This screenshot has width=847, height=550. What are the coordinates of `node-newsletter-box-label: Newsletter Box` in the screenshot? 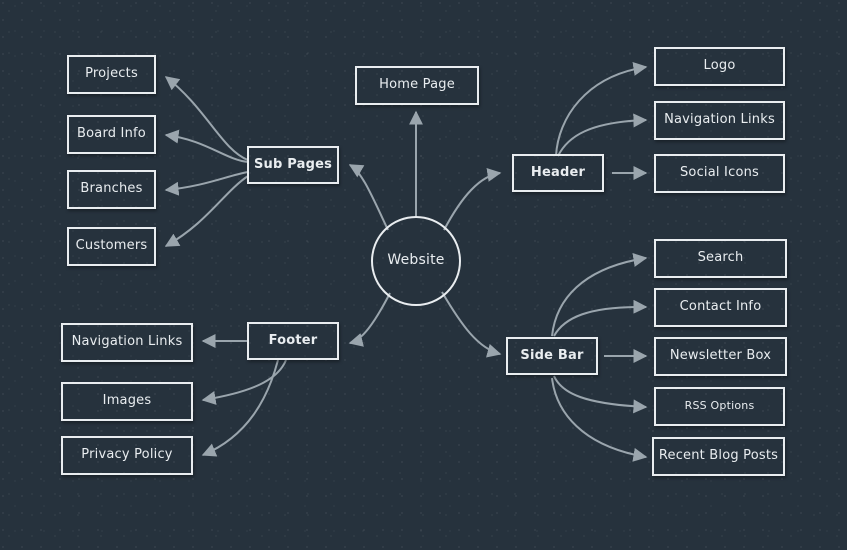 It's located at (720, 356).